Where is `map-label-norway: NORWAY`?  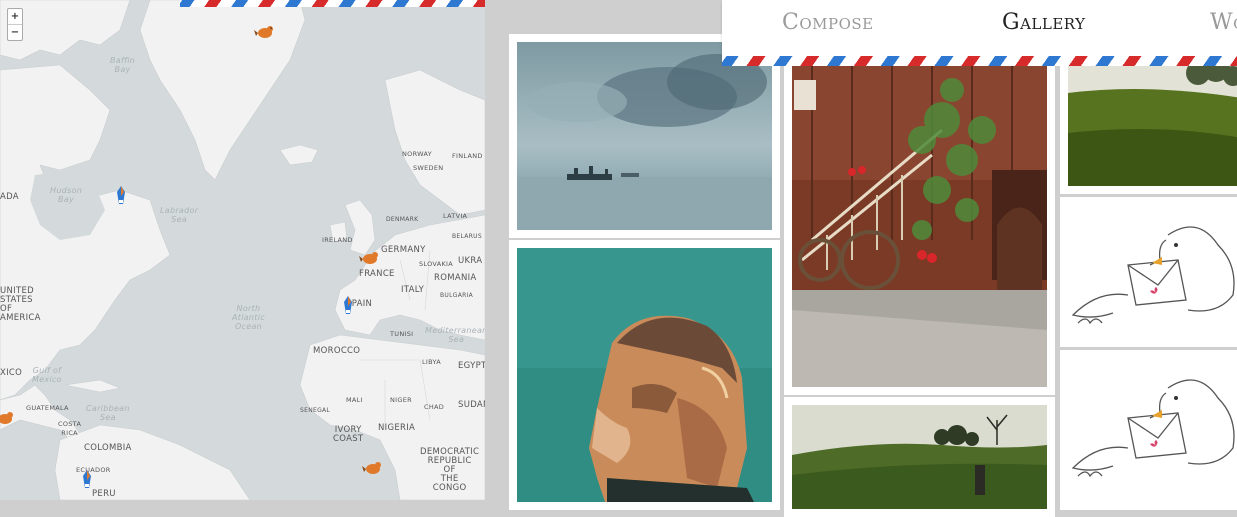
map-label-norway: NORWAY is located at coordinates (417, 154).